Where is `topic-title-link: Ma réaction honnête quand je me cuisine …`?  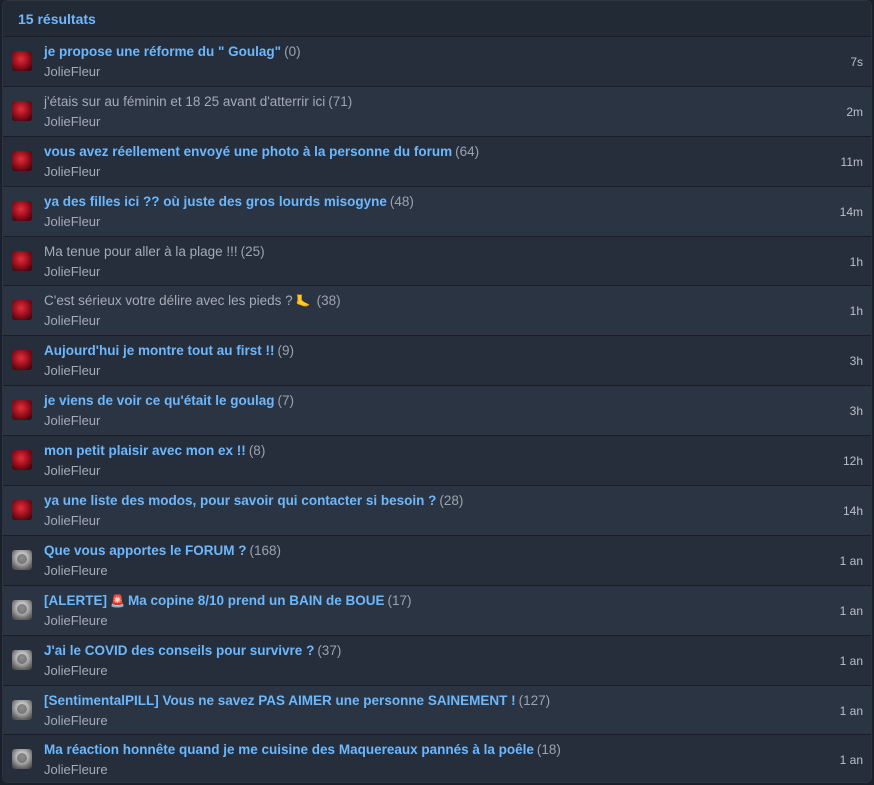
topic-title-link: Ma réaction honnête quand je me cuisine … is located at coordinates (289, 749).